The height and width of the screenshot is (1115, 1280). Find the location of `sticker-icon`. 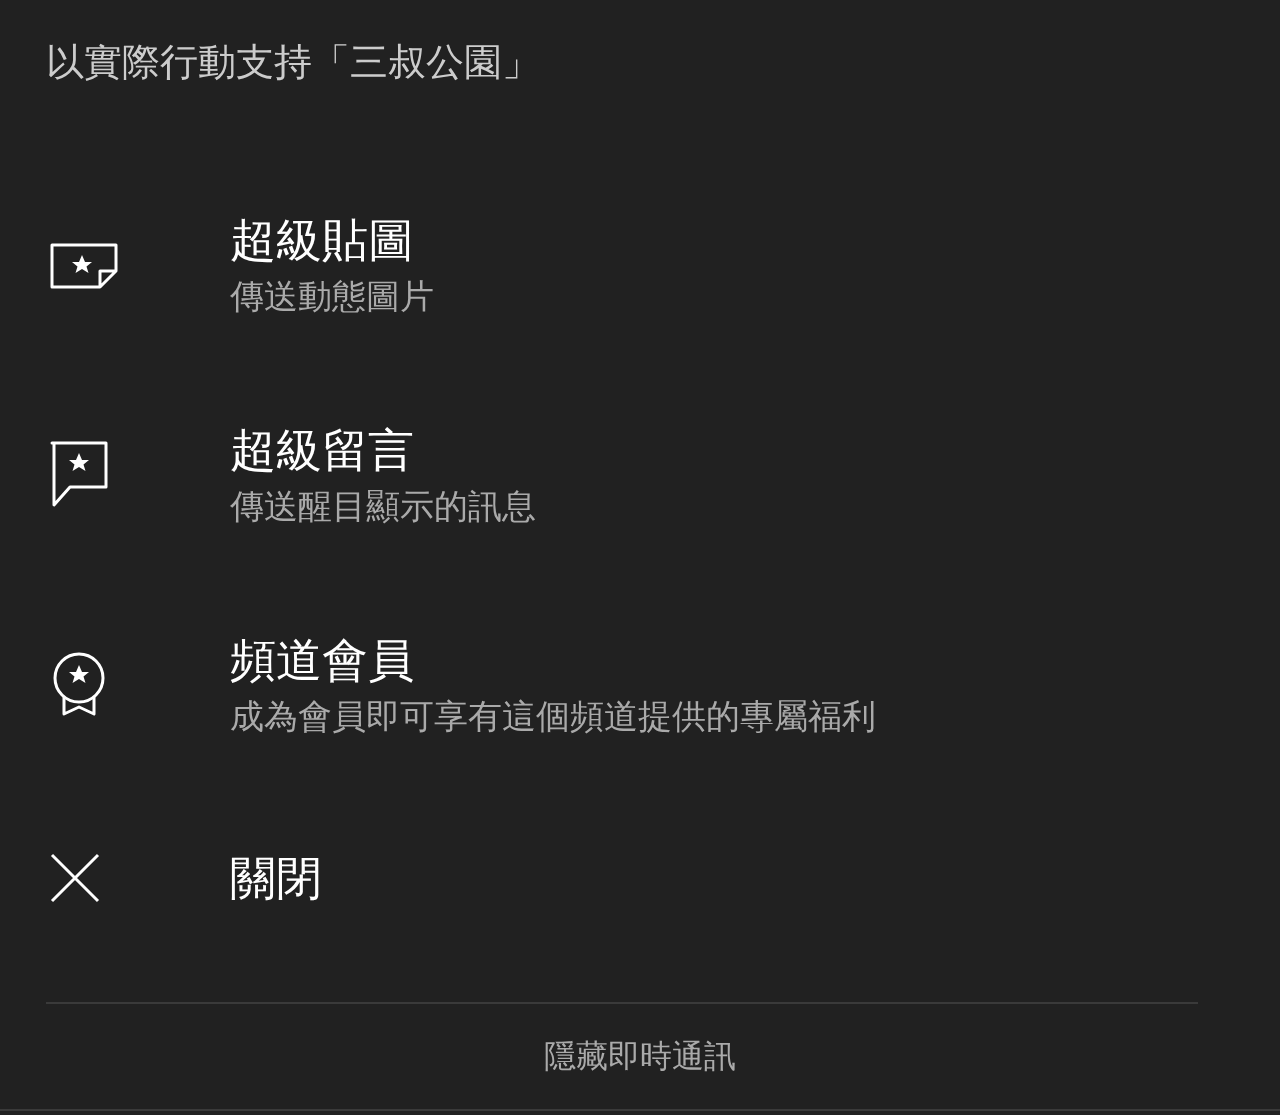

sticker-icon is located at coordinates (84, 265).